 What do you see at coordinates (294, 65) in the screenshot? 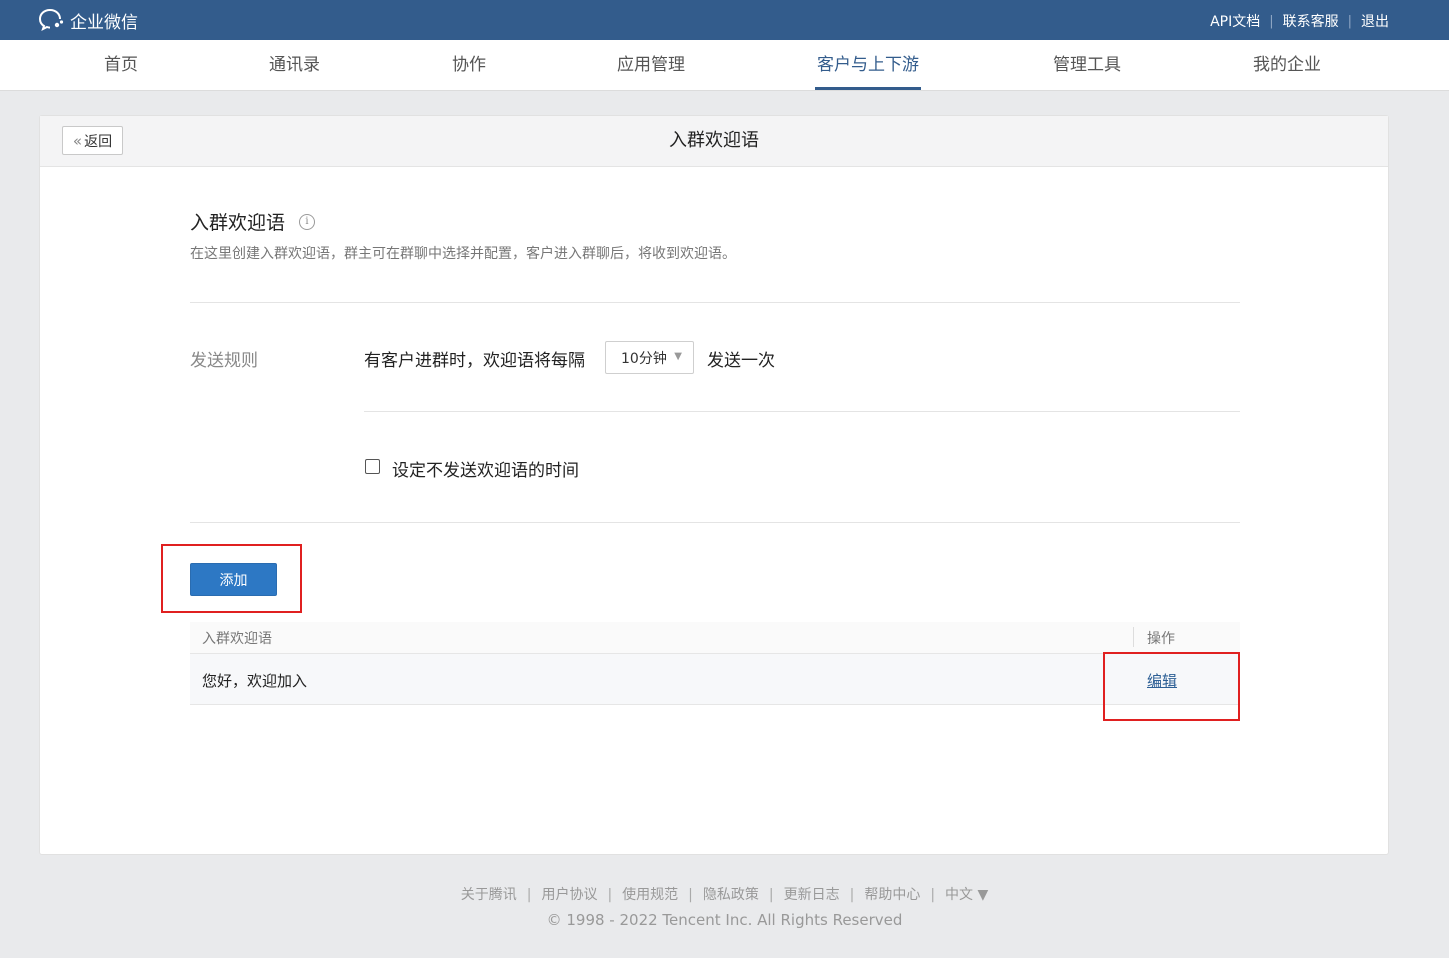
I see `nav-contacts: 通讯录` at bounding box center [294, 65].